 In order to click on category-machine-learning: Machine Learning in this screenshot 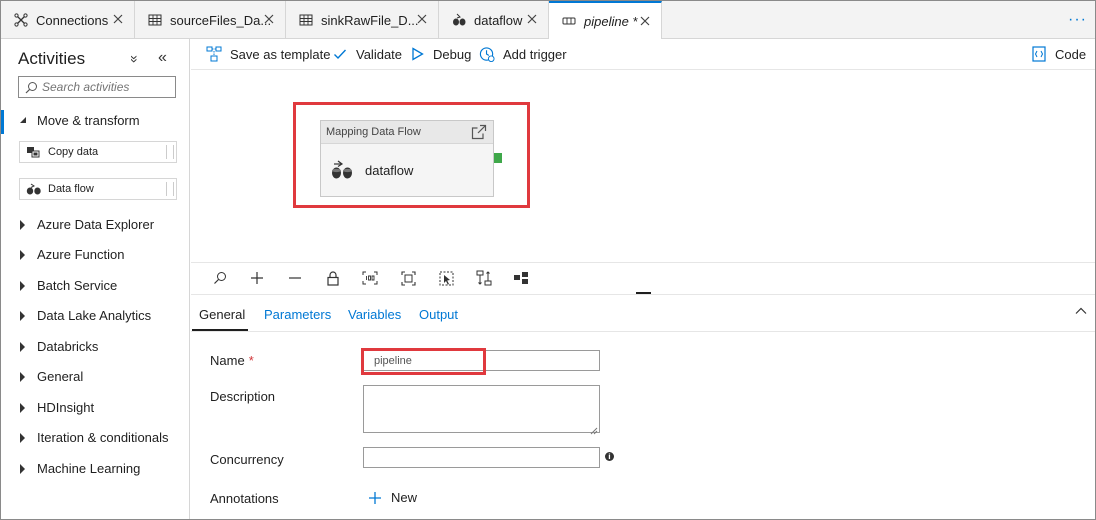, I will do `click(79, 468)`.